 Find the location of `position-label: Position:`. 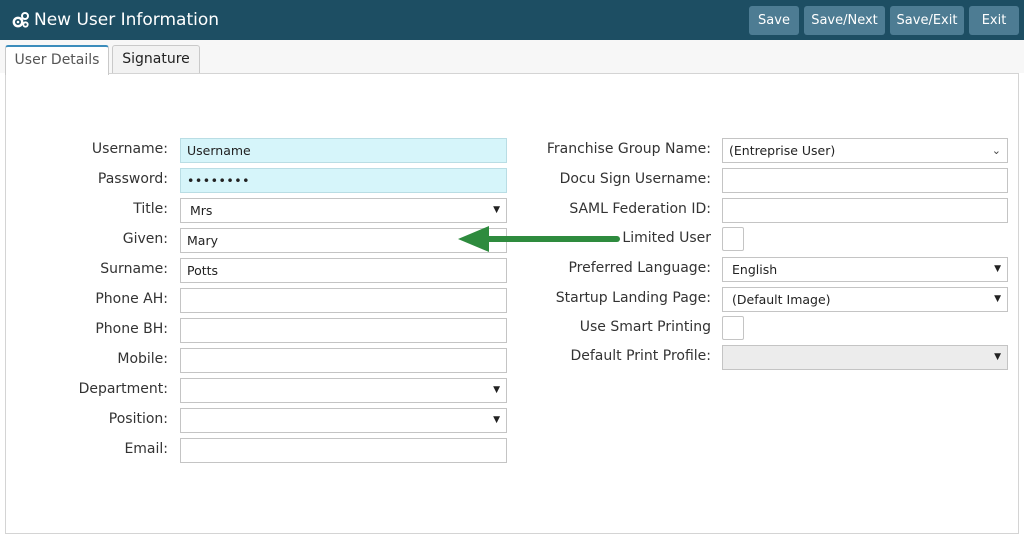

position-label: Position: is located at coordinates (138, 419).